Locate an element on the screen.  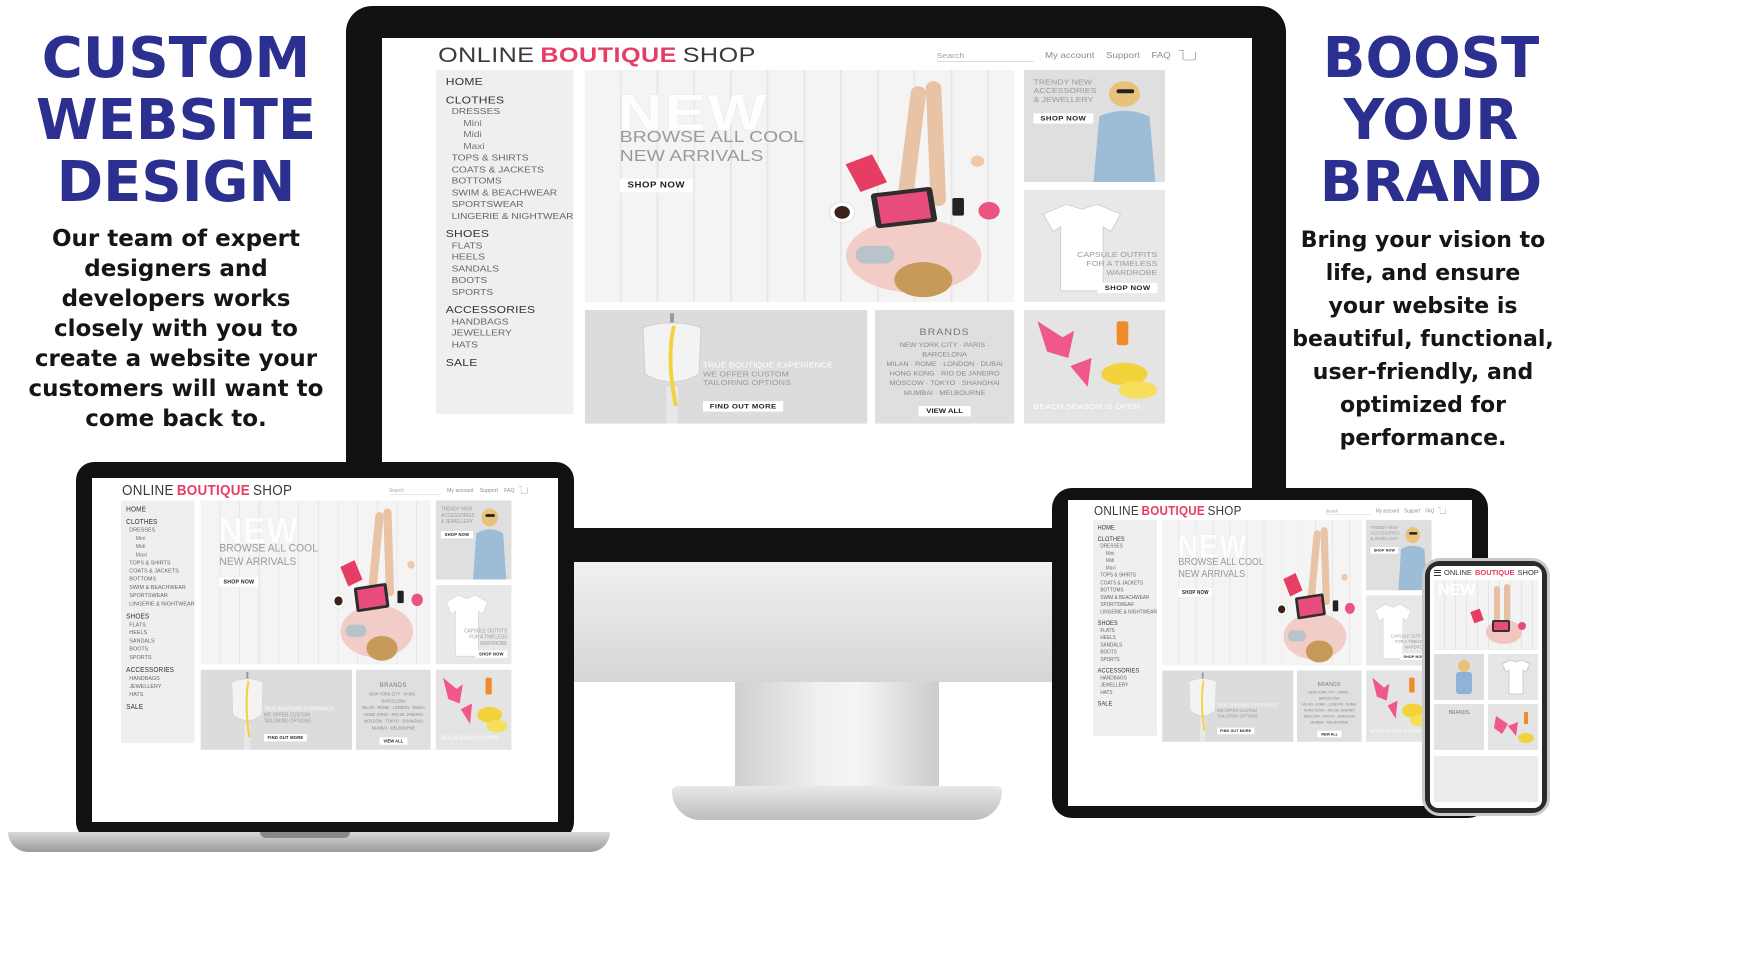
hamburger-icon is located at coordinates (1437, 572).